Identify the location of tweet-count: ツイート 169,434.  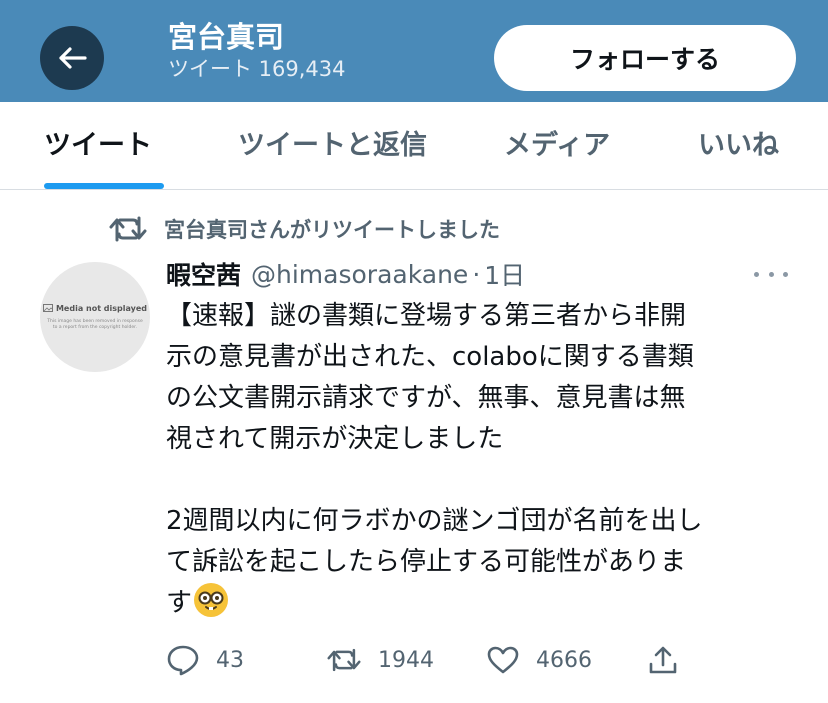
(257, 69).